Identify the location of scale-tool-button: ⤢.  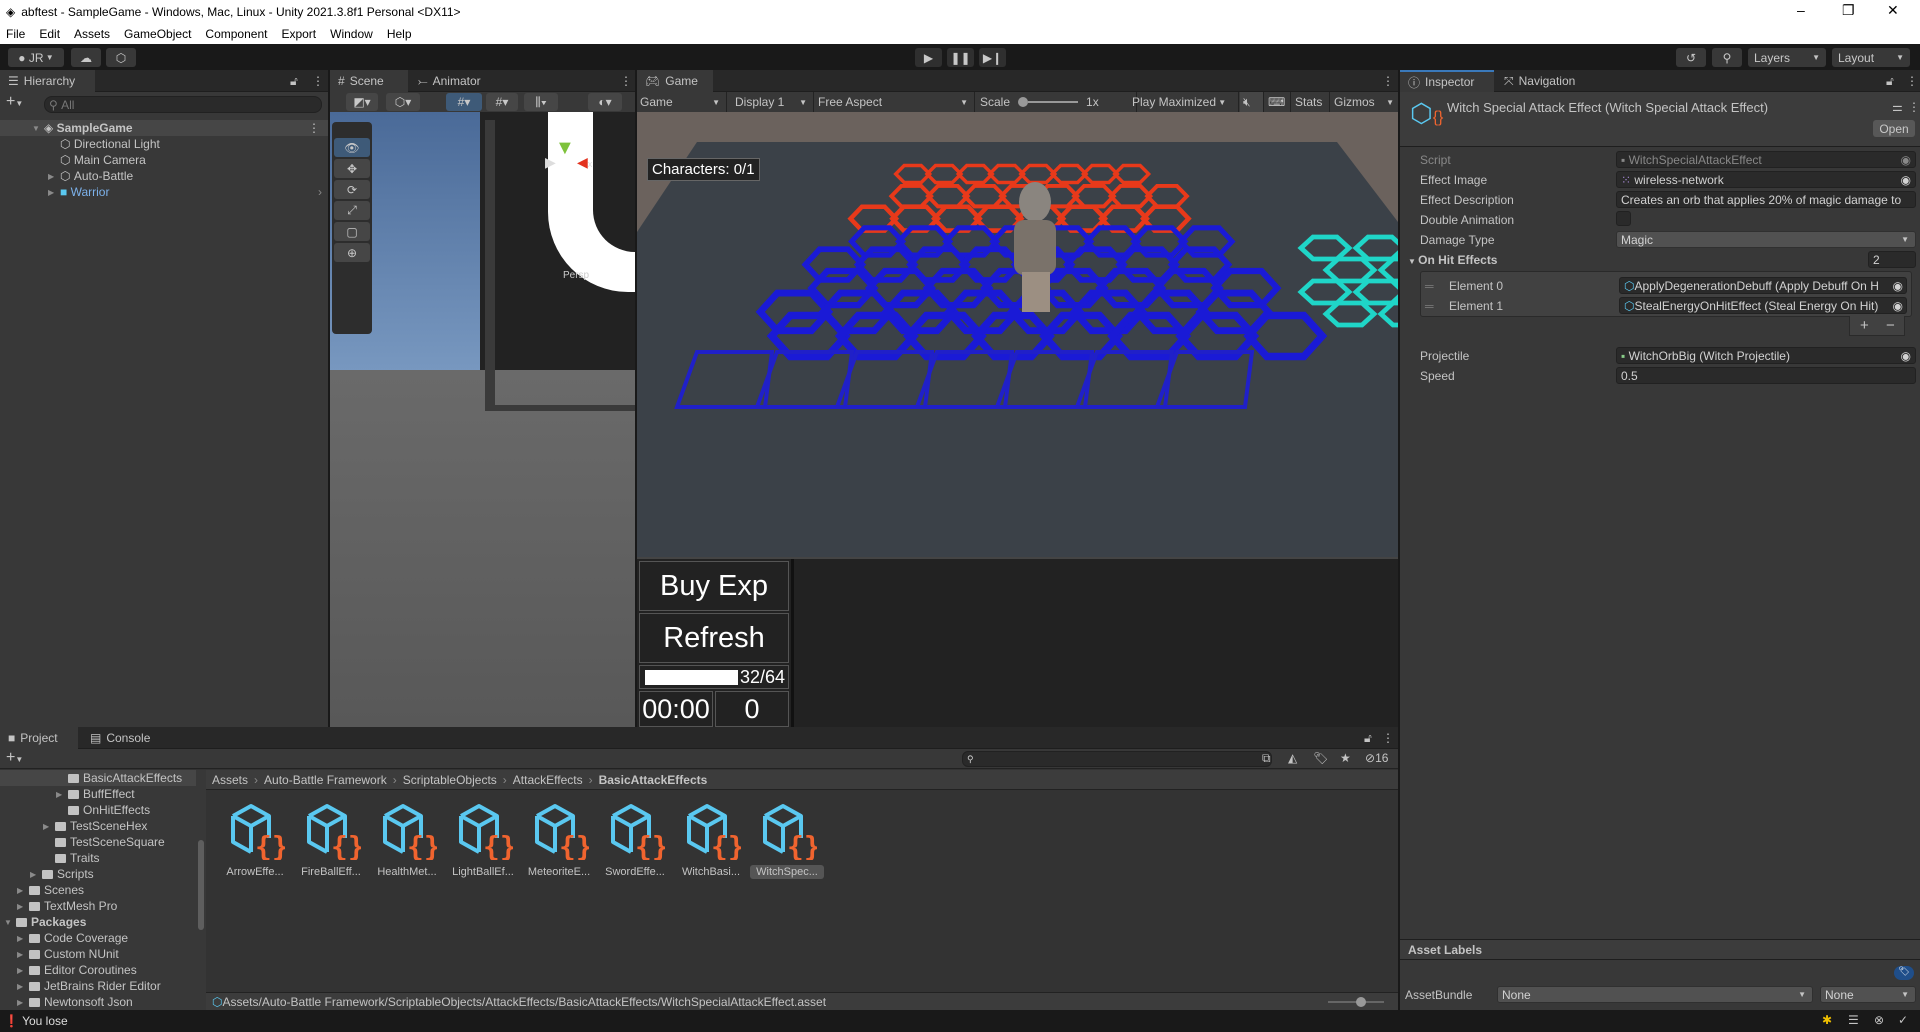
(352, 210).